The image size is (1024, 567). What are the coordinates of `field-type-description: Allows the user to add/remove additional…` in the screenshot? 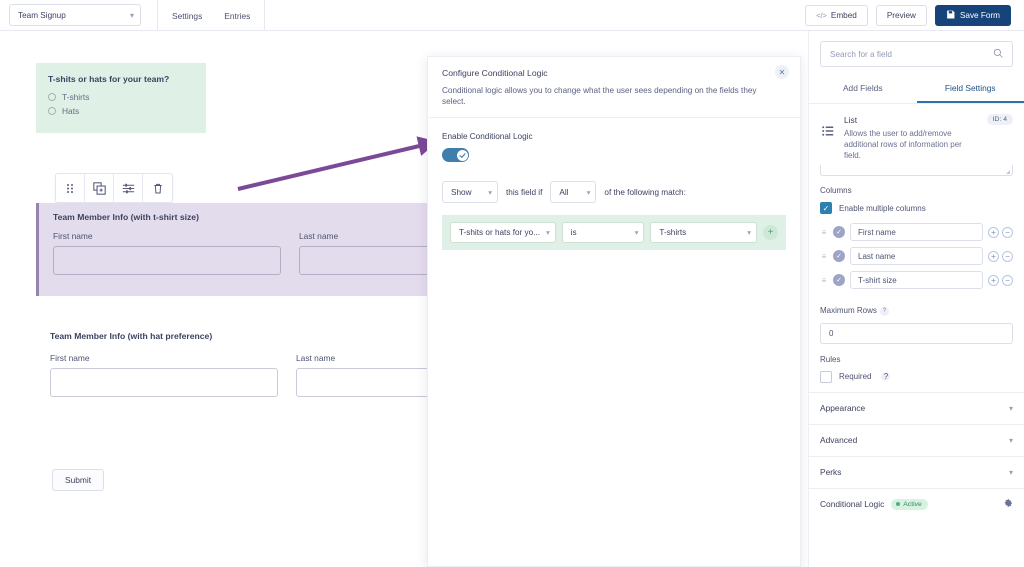 It's located at (903, 145).